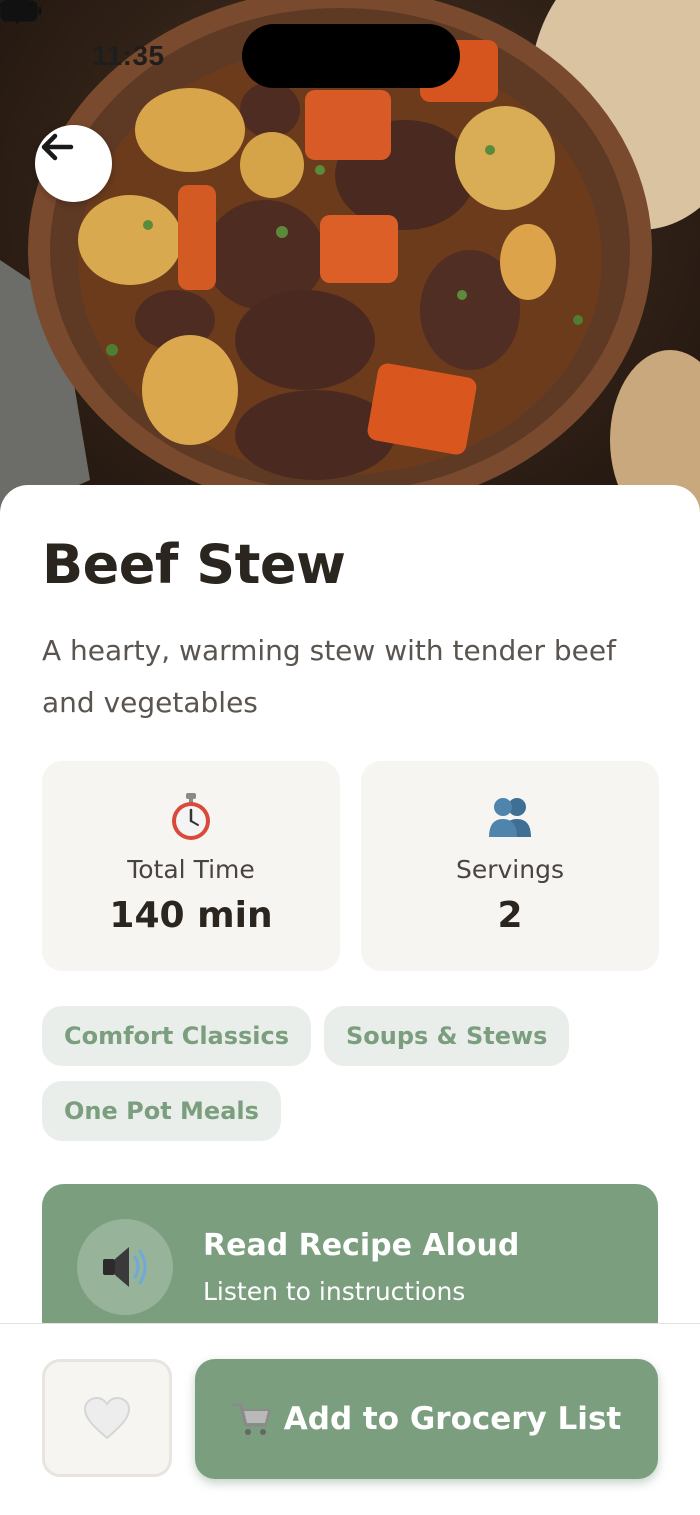 Image resolution: width=700 pixels, height=1515 pixels. I want to click on bottom-action-bar: Add to Grocery List, so click(350, 1419).